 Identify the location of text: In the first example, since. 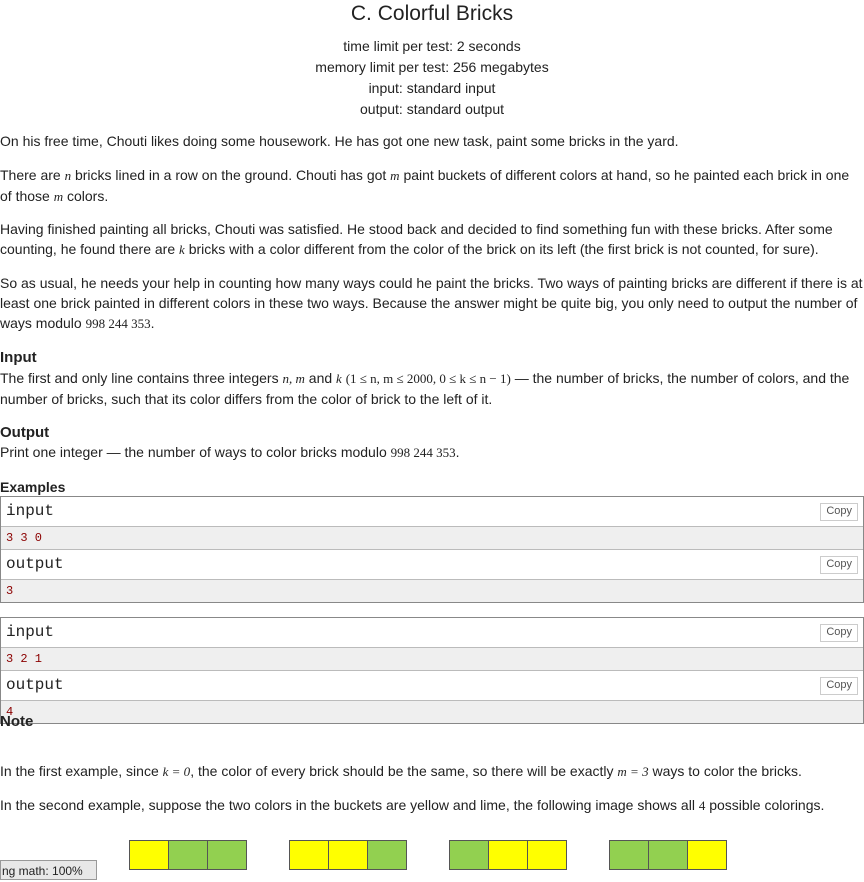
(81, 771).